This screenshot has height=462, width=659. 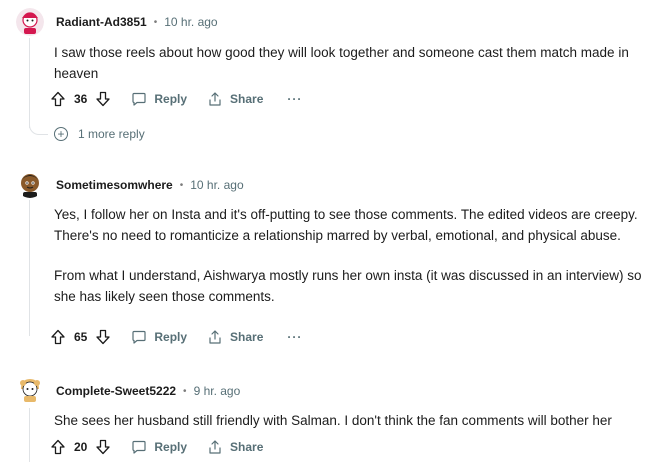 What do you see at coordinates (111, 134) in the screenshot?
I see `more-replies-label: 1 more reply` at bounding box center [111, 134].